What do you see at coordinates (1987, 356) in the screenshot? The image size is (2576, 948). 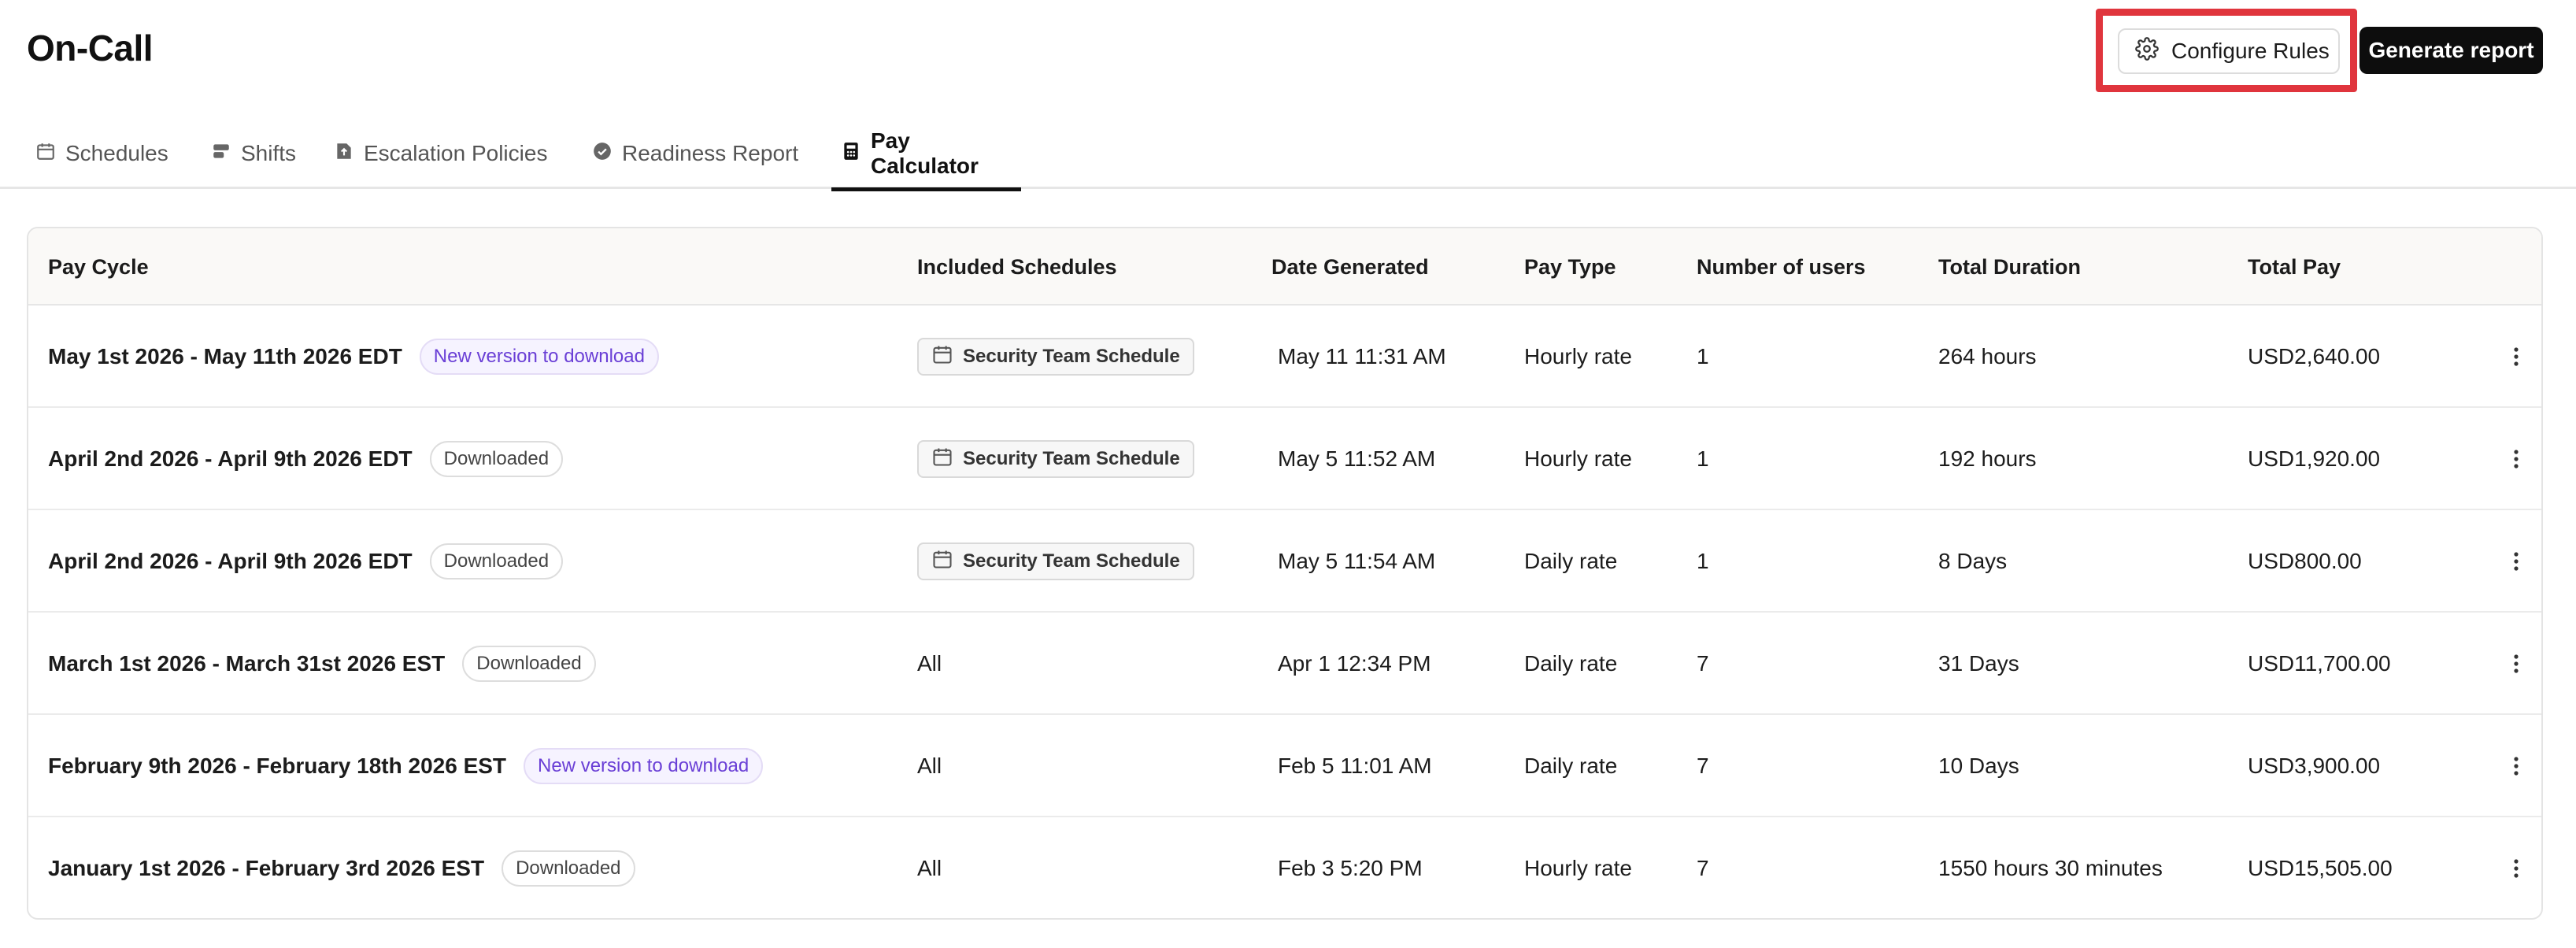 I see `duration-cell: 264 hours` at bounding box center [1987, 356].